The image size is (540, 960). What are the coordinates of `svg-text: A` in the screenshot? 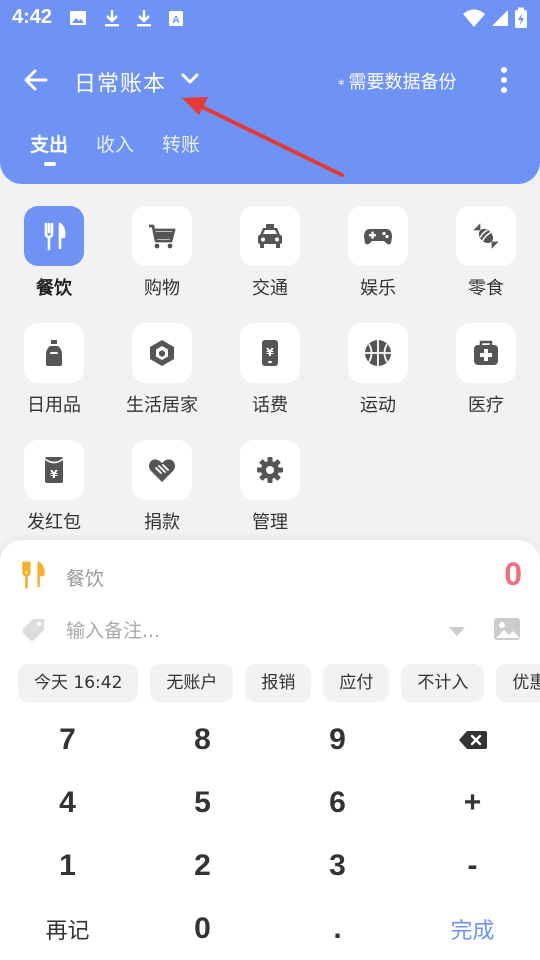 It's located at (175, 20).